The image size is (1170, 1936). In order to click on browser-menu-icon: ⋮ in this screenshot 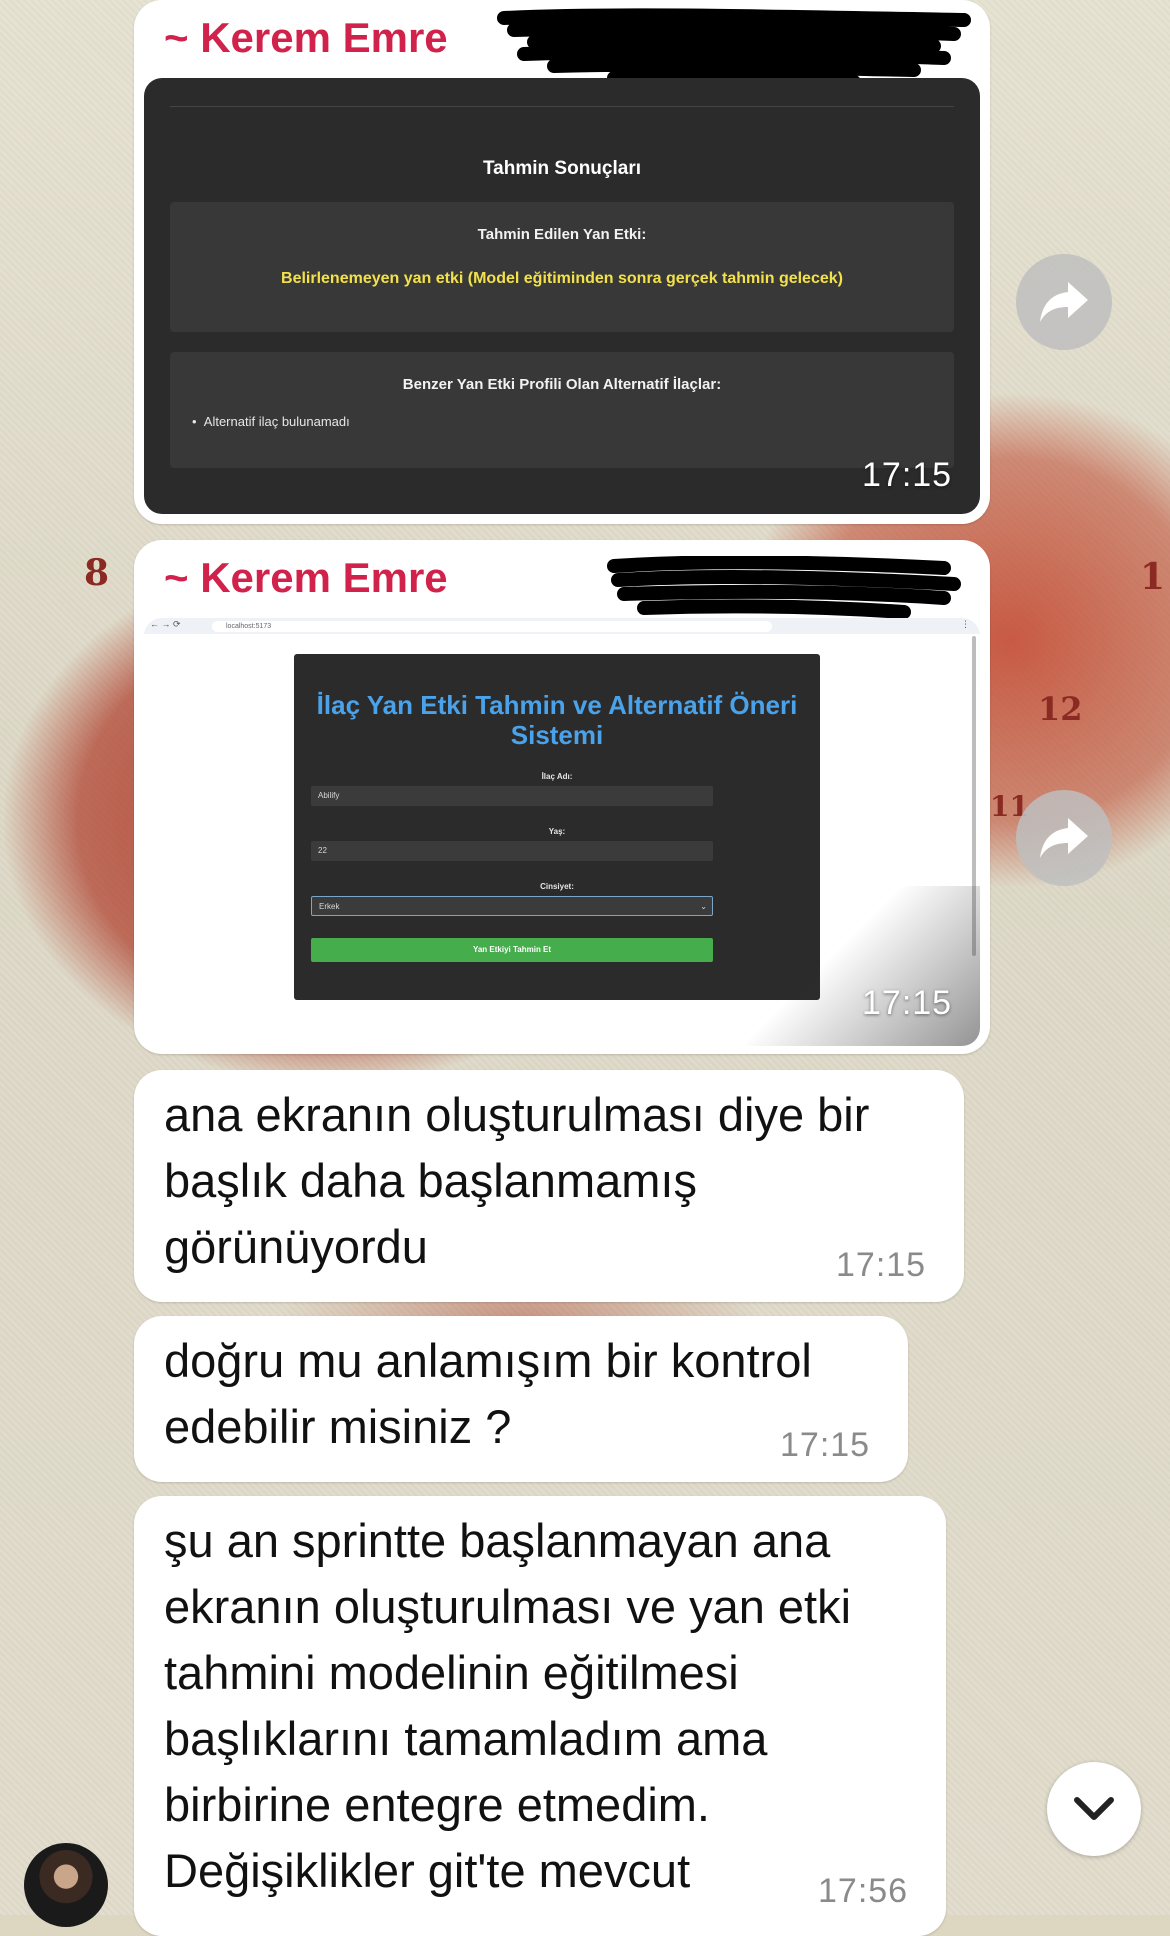, I will do `click(965, 624)`.